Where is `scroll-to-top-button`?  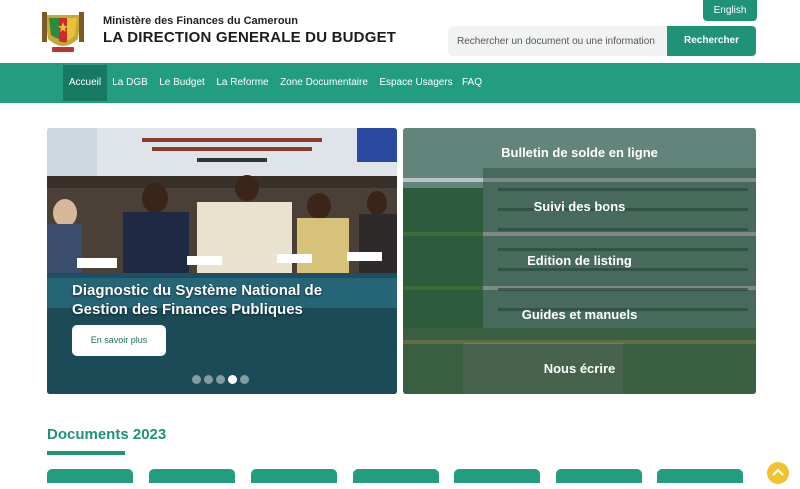
scroll-to-top-button is located at coordinates (778, 473).